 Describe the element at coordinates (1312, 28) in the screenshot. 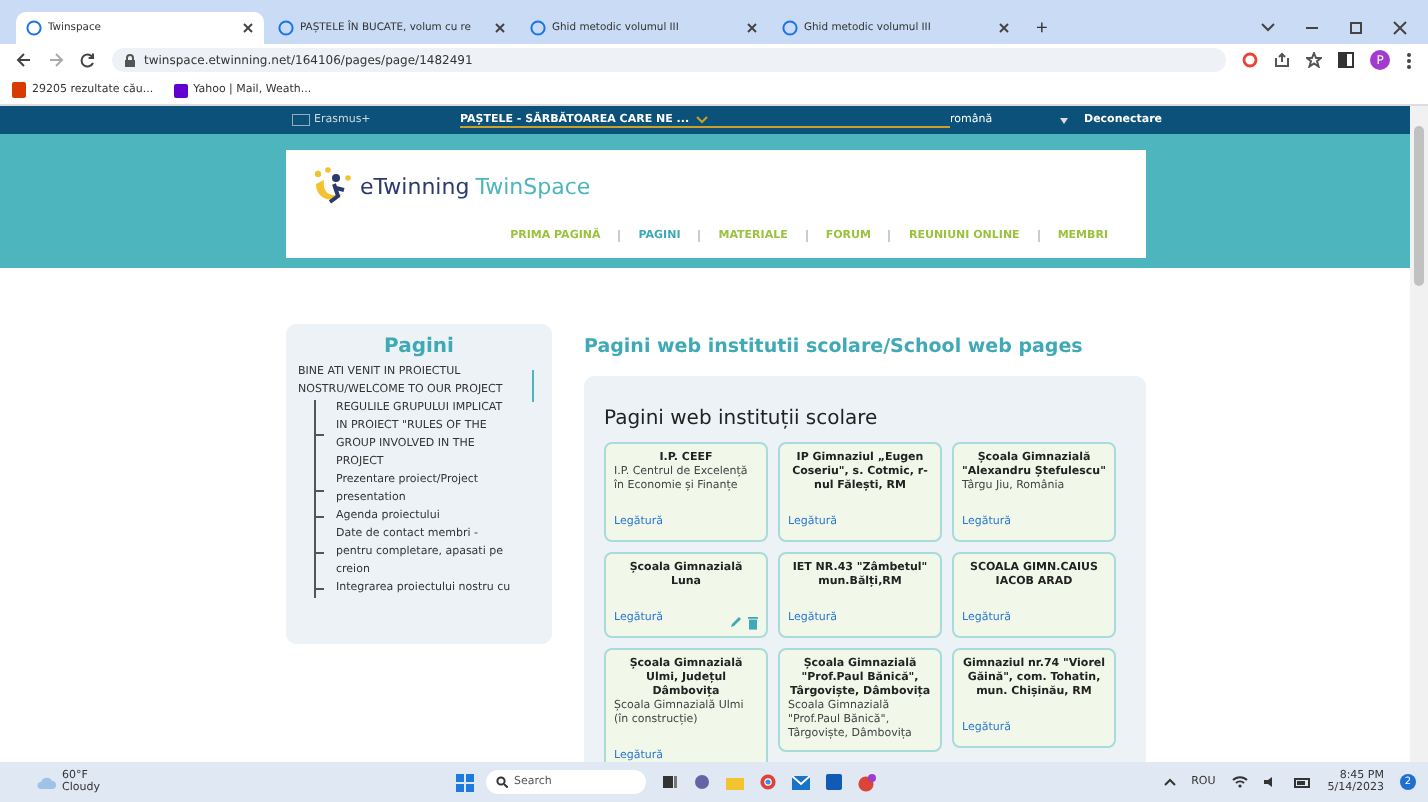

I see `minimize-icon` at that location.